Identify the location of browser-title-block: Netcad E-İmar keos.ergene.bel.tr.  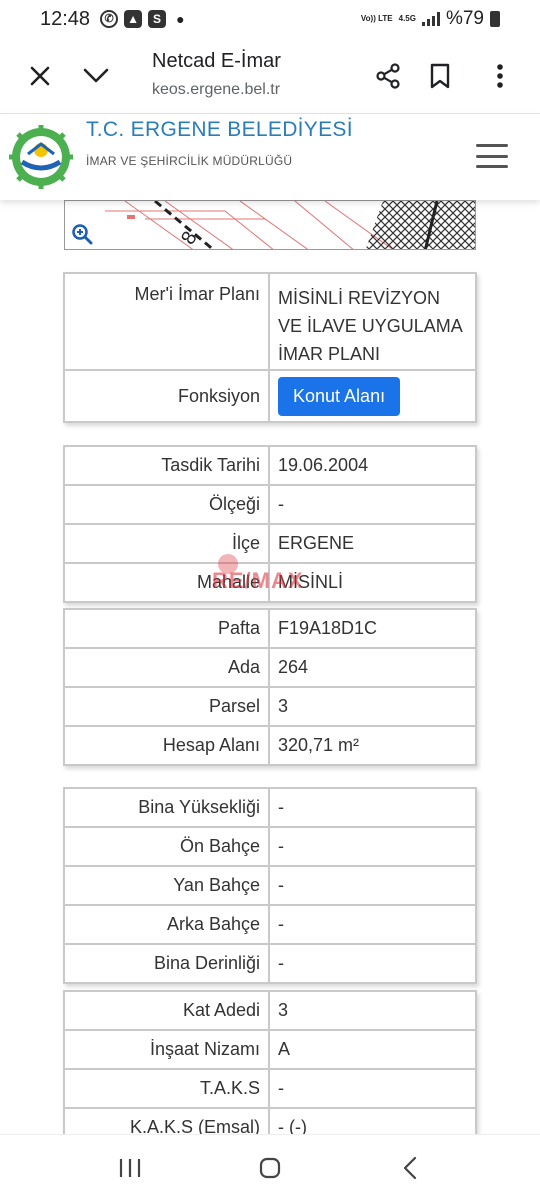
(216, 74).